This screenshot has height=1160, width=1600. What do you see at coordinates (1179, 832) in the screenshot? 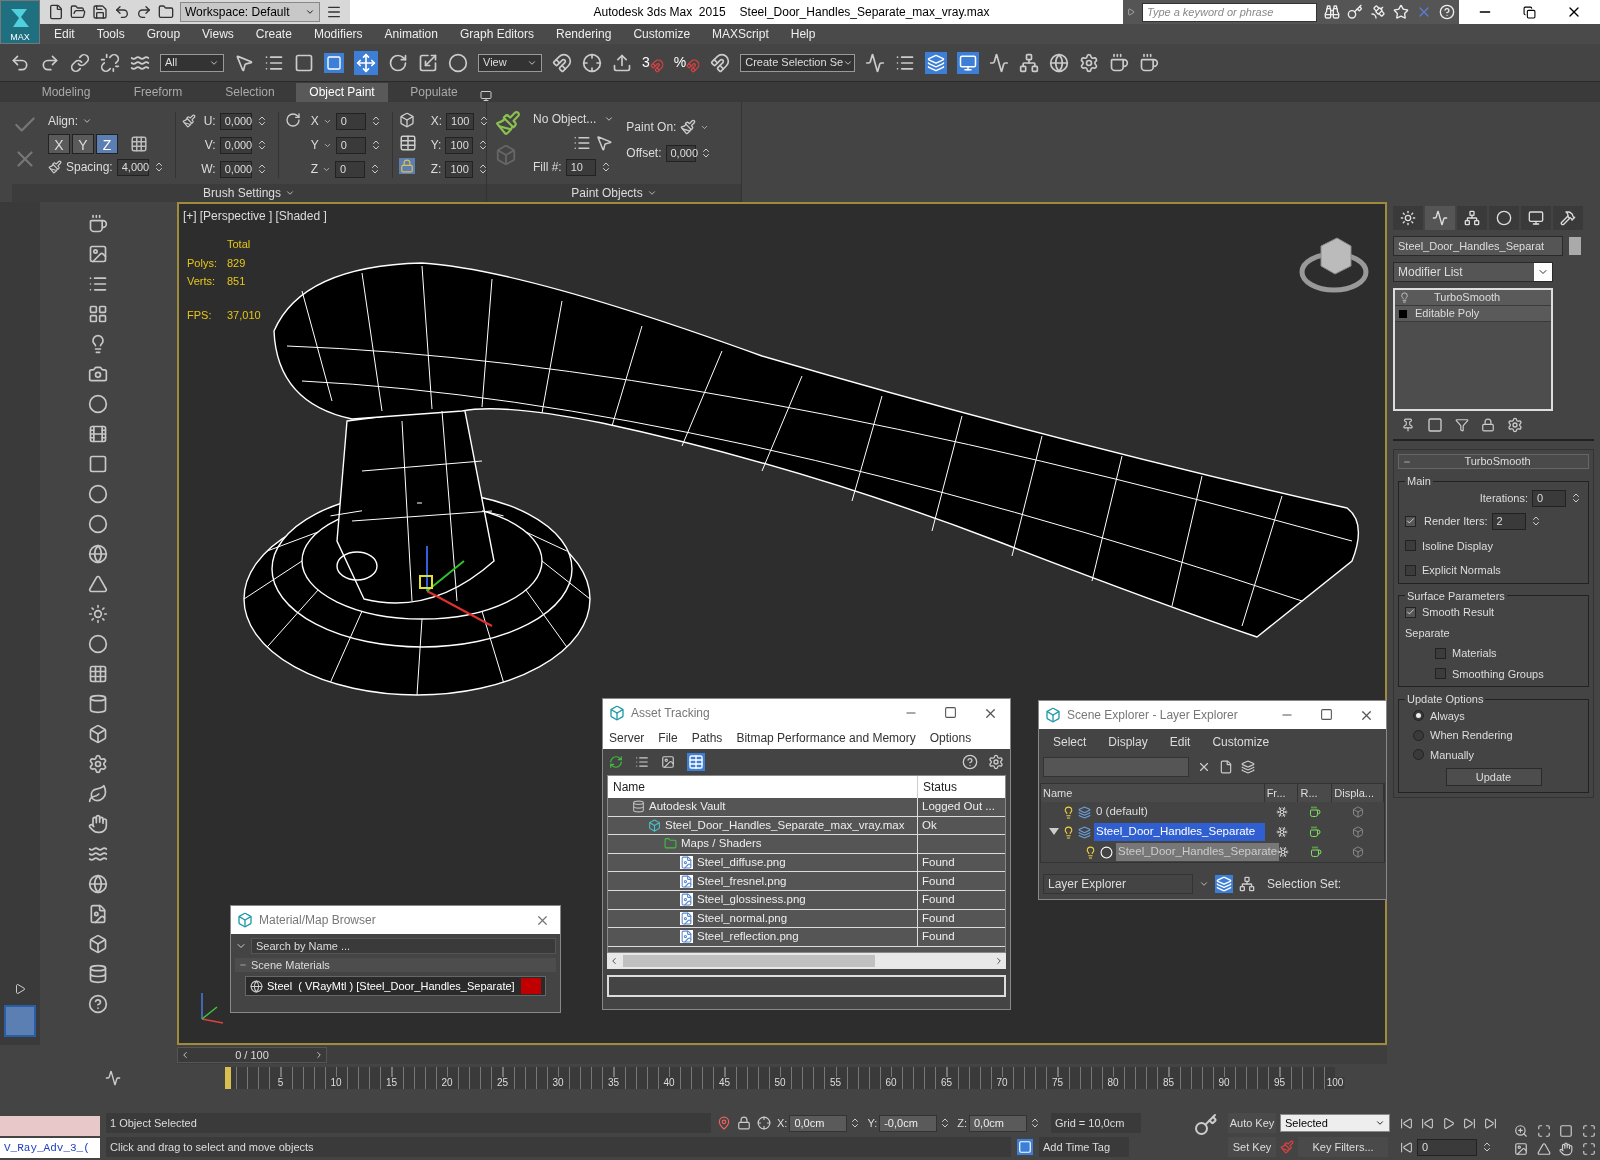
I see `layer-name: Steel_Door_Handles_Separate` at bounding box center [1179, 832].